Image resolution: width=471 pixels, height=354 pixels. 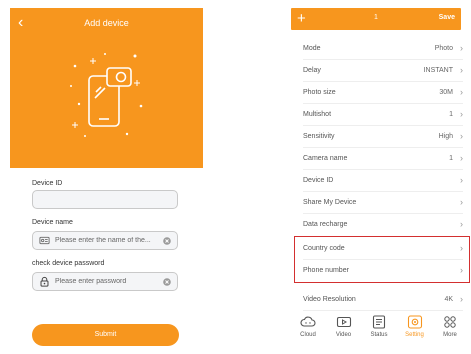 What do you see at coordinates (383, 225) in the screenshot?
I see `settings-row: Data recharge ›` at bounding box center [383, 225].